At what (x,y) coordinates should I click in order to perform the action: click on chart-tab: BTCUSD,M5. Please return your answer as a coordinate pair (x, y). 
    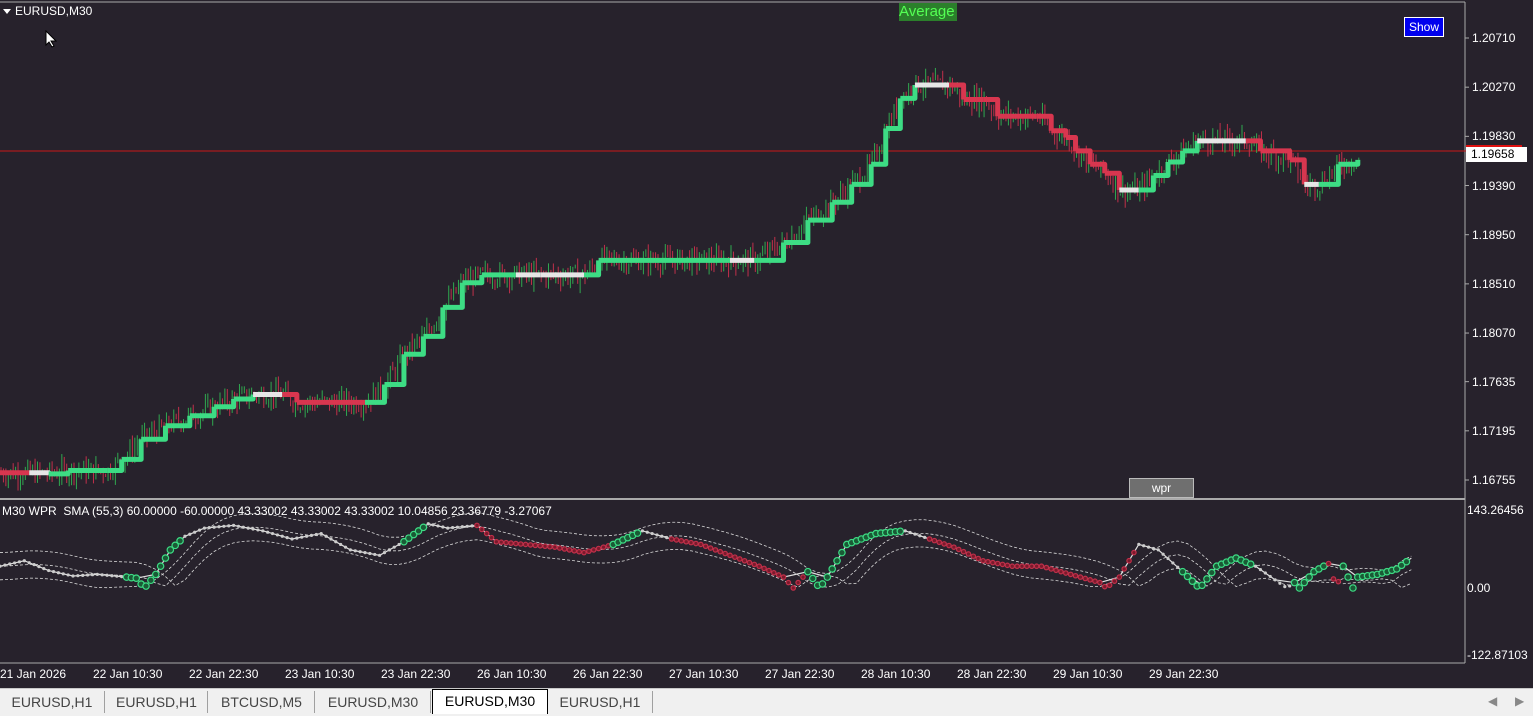
    Looking at the image, I should click on (262, 702).